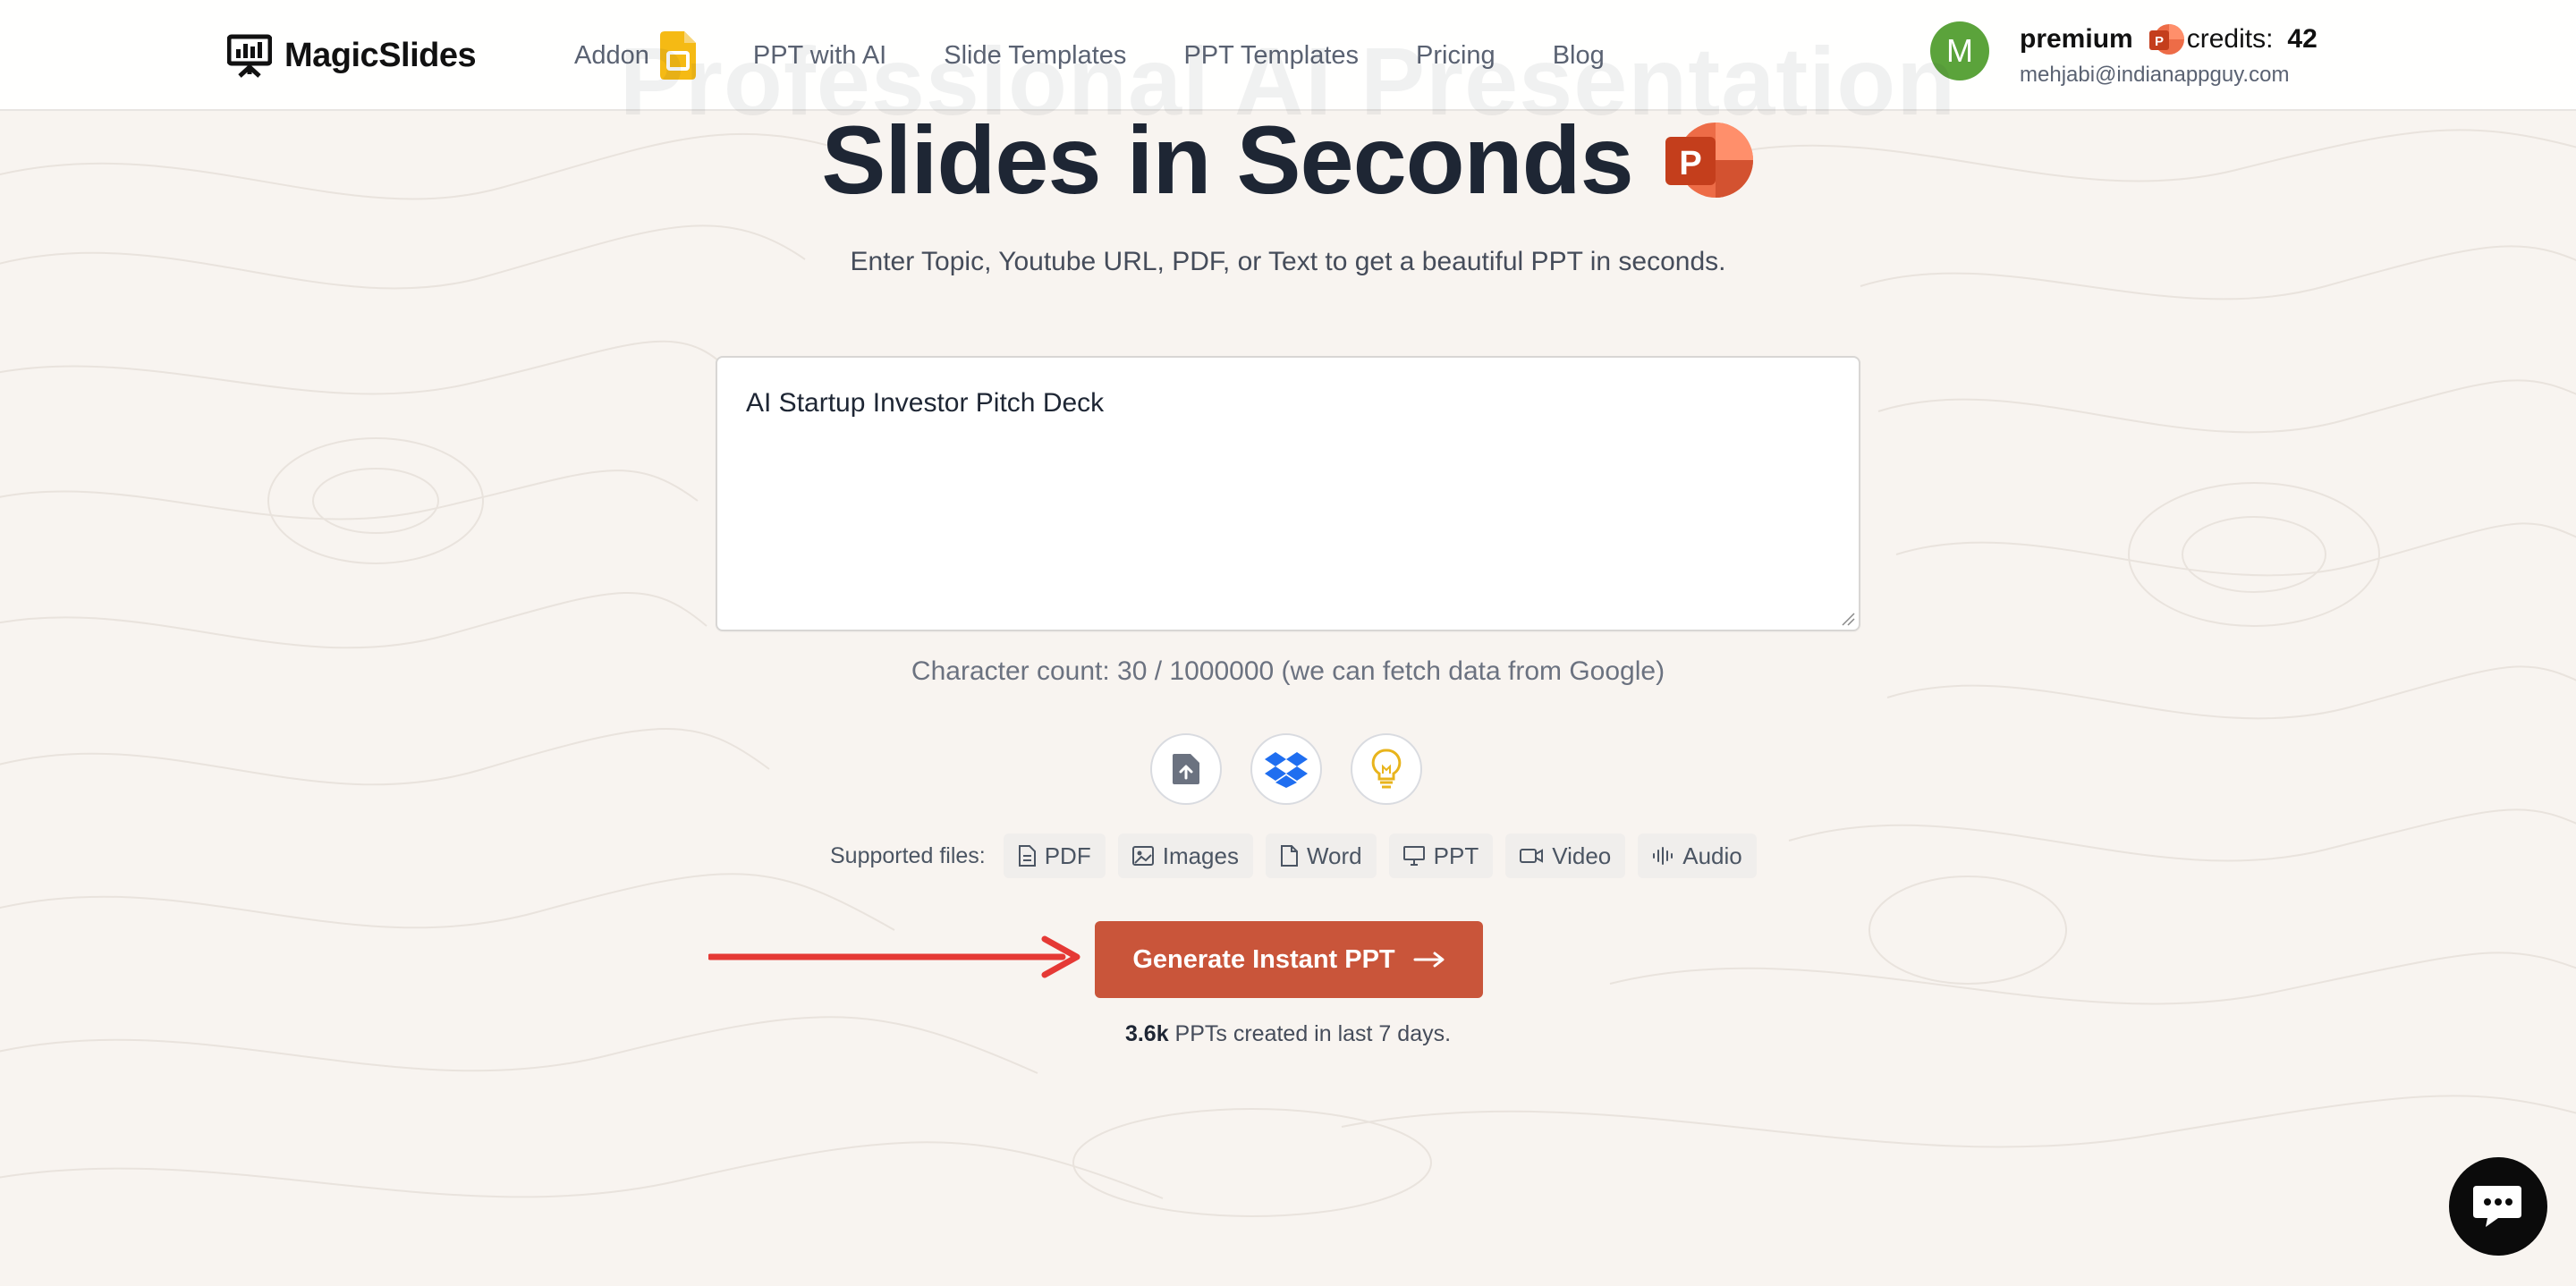  Describe the element at coordinates (1663, 856) in the screenshot. I see `audio-wave-icon` at that location.